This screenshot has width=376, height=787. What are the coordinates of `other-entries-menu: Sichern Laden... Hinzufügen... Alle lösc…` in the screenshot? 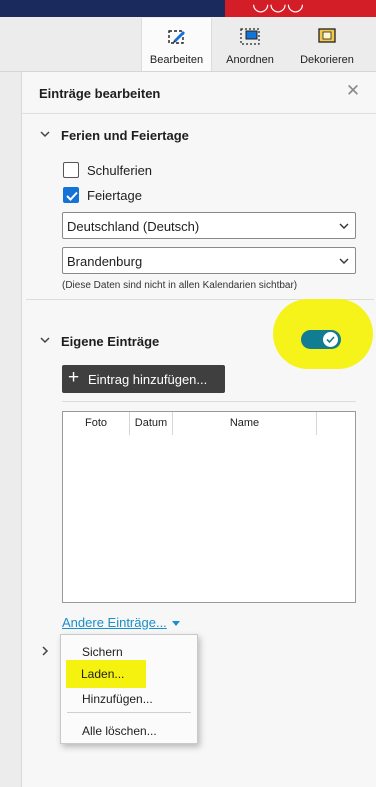 It's located at (129, 689).